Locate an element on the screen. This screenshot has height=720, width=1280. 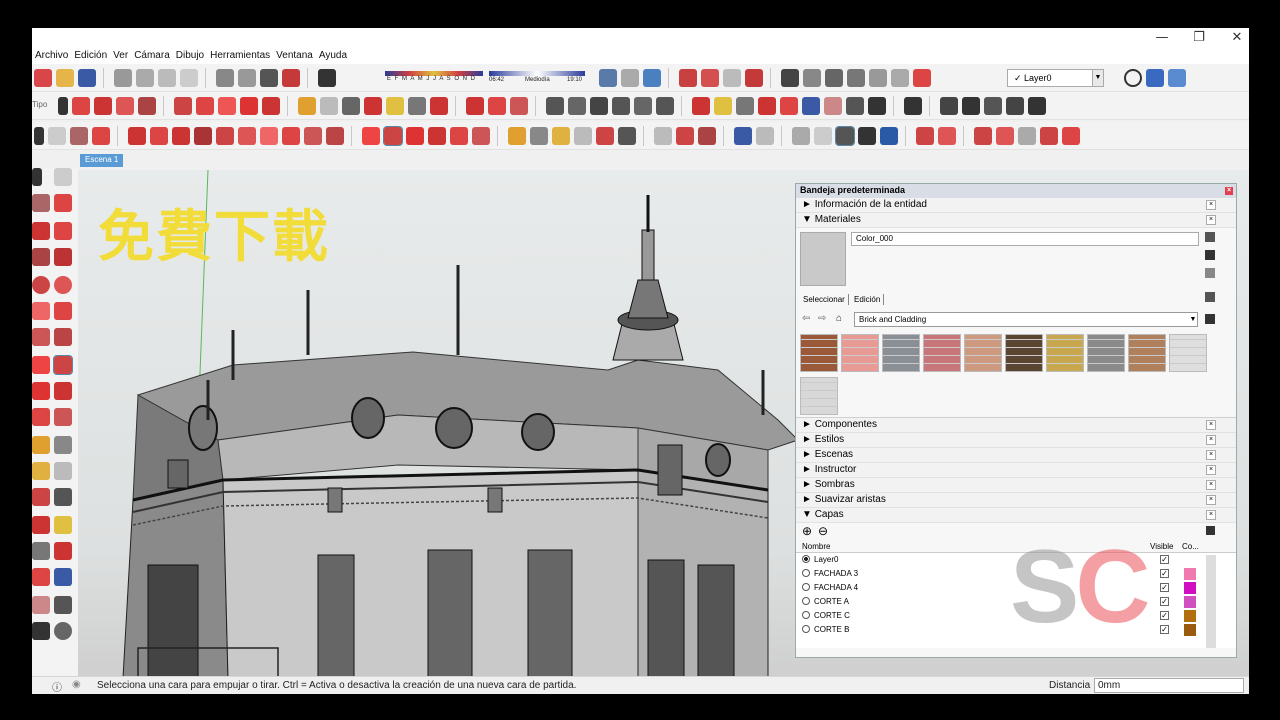
remove-layer-icon: ⊖ is located at coordinates (823, 531).